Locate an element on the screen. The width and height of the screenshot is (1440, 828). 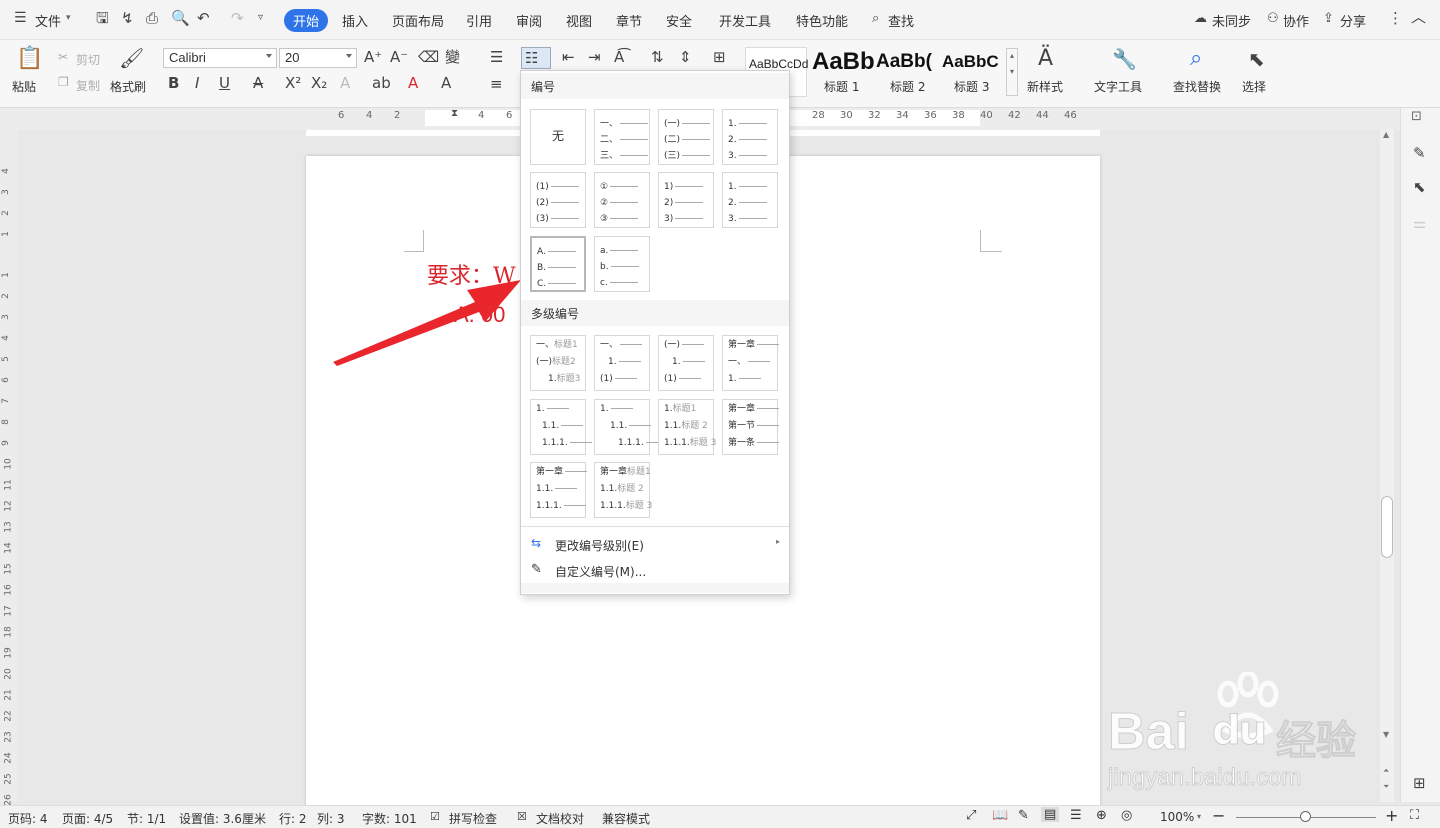
underline-icon: U is located at coordinates (224, 83).